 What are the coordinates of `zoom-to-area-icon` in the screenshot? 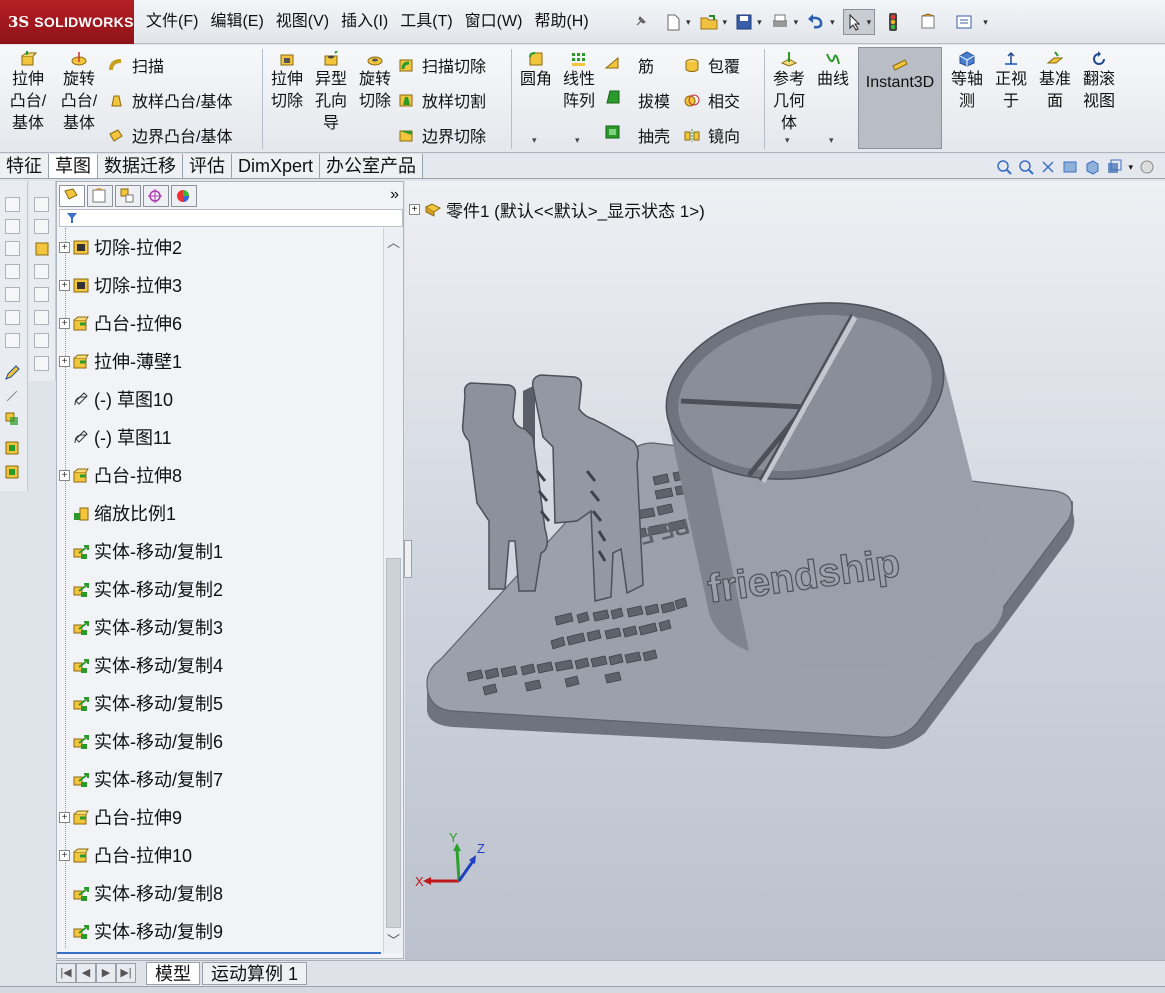 It's located at (1026, 167).